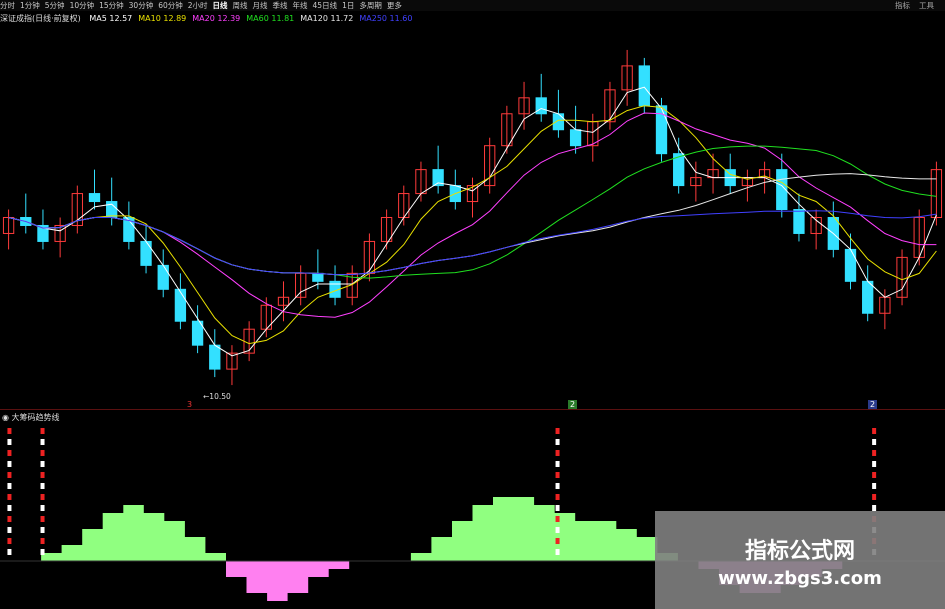 The height and width of the screenshot is (609, 945). I want to click on ma-legend-item-5: MA250 11.60, so click(386, 18).